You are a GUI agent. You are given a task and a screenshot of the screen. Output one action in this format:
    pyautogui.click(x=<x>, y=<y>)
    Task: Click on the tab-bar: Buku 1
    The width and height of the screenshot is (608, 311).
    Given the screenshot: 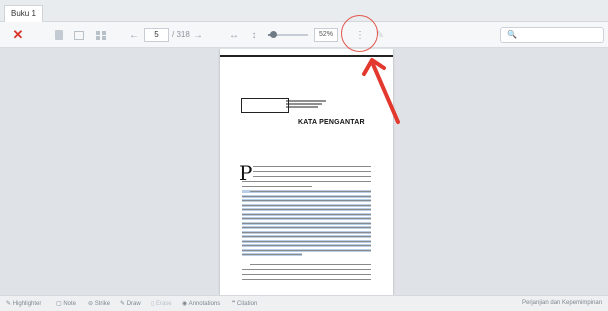 What is the action you would take?
    pyautogui.click(x=304, y=11)
    